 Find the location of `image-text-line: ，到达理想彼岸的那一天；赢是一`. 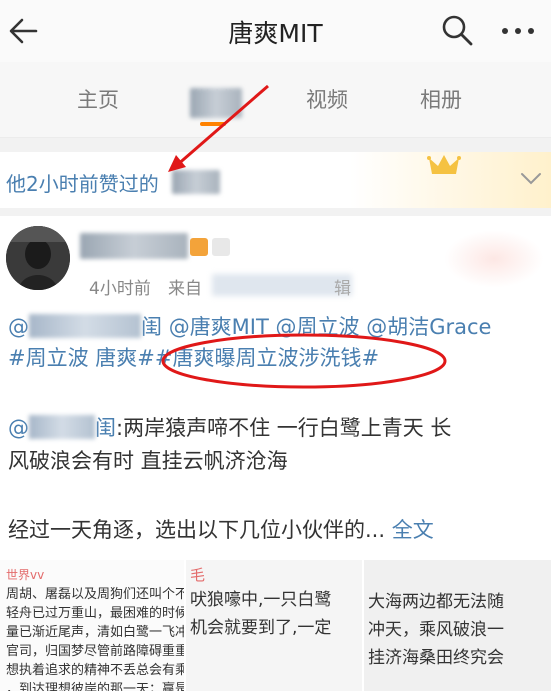

image-text-line: ，到达理想彼岸的那一天；赢是一 is located at coordinates (95, 686).